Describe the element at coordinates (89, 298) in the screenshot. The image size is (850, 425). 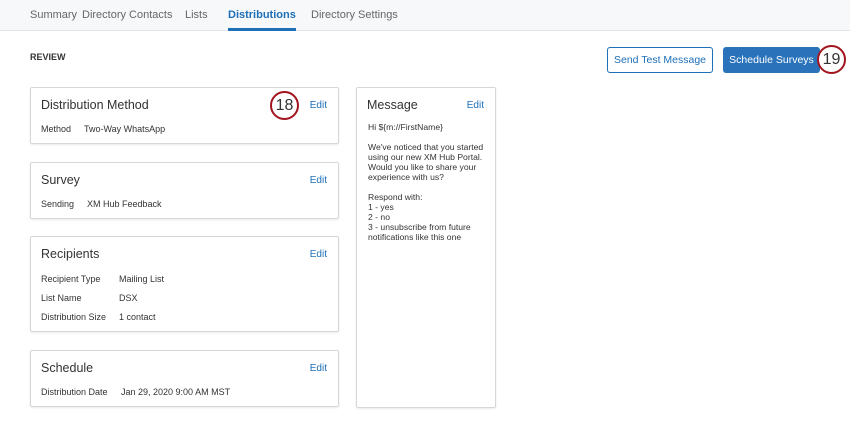
I see `list-name-row: List Name DSX` at that location.